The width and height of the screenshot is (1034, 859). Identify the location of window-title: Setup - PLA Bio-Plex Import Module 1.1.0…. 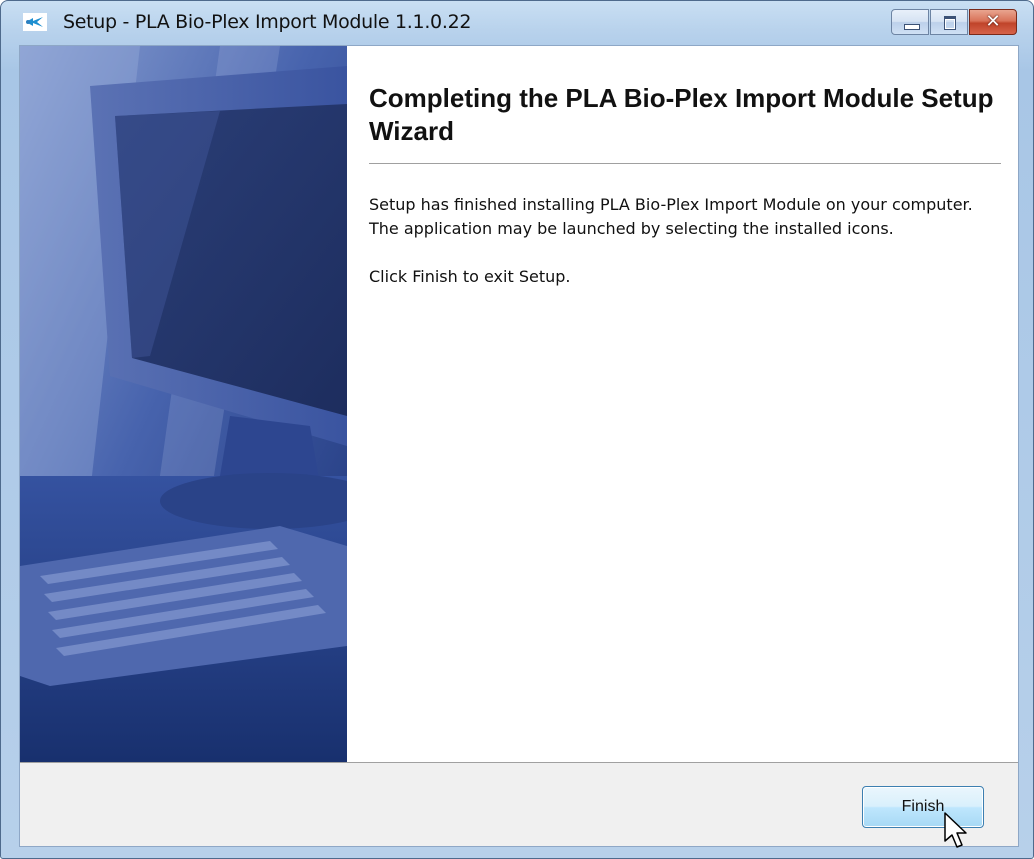
(267, 22).